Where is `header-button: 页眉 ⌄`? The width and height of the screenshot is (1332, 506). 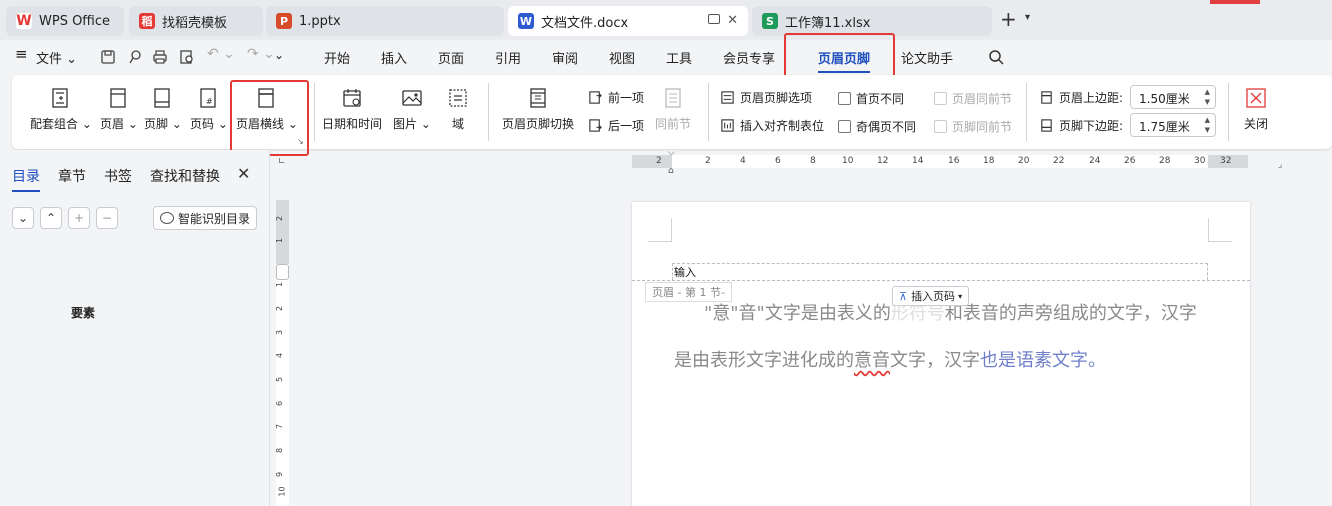 header-button: 页眉 ⌄ is located at coordinates (119, 109).